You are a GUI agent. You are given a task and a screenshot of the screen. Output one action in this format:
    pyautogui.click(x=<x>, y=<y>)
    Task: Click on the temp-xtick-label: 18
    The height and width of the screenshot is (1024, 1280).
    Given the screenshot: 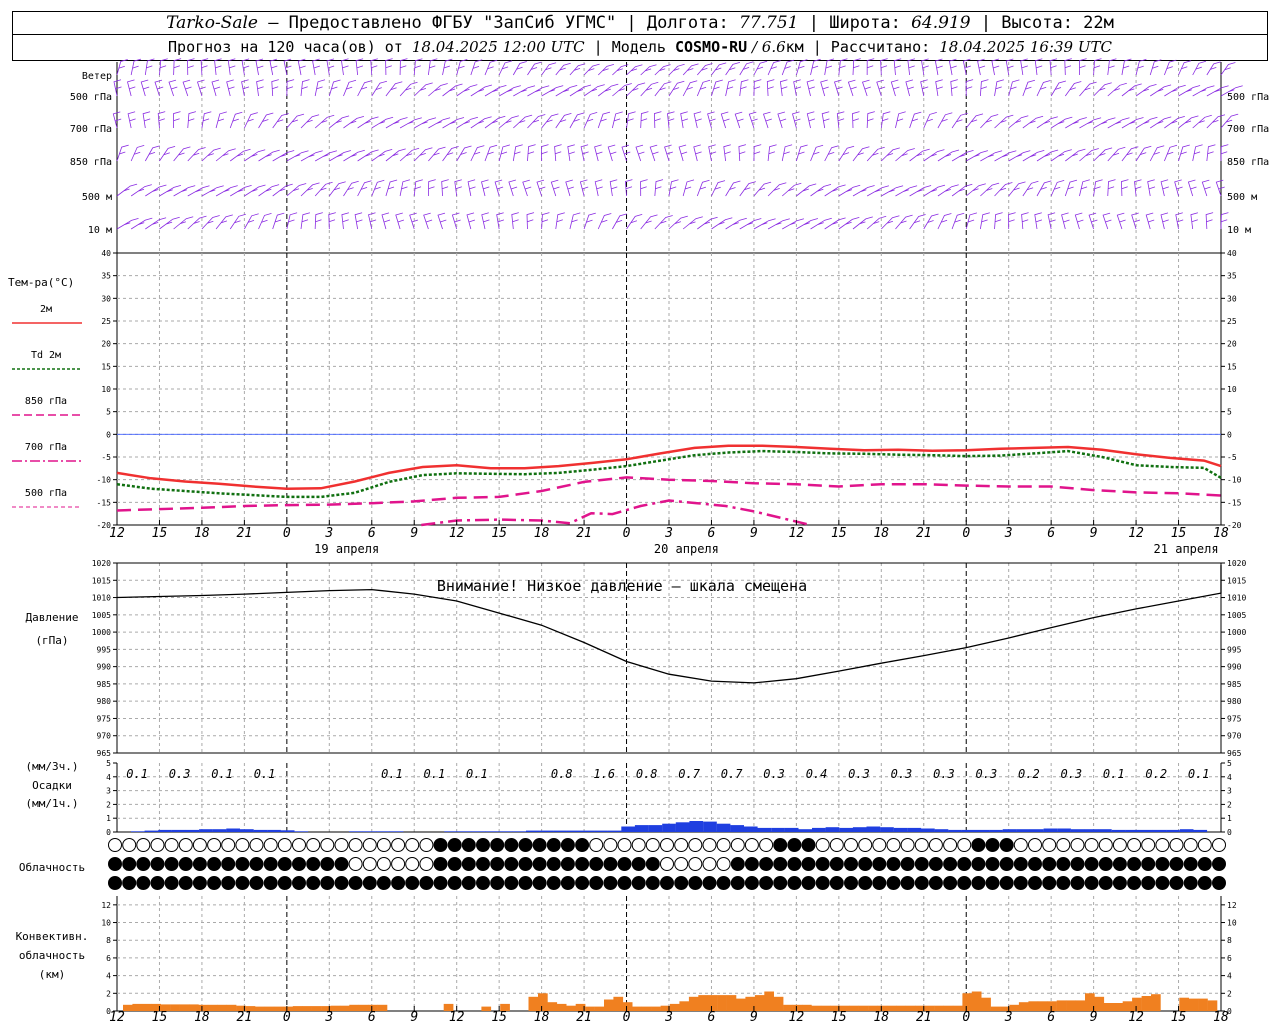 What is the action you would take?
    pyautogui.click(x=542, y=533)
    